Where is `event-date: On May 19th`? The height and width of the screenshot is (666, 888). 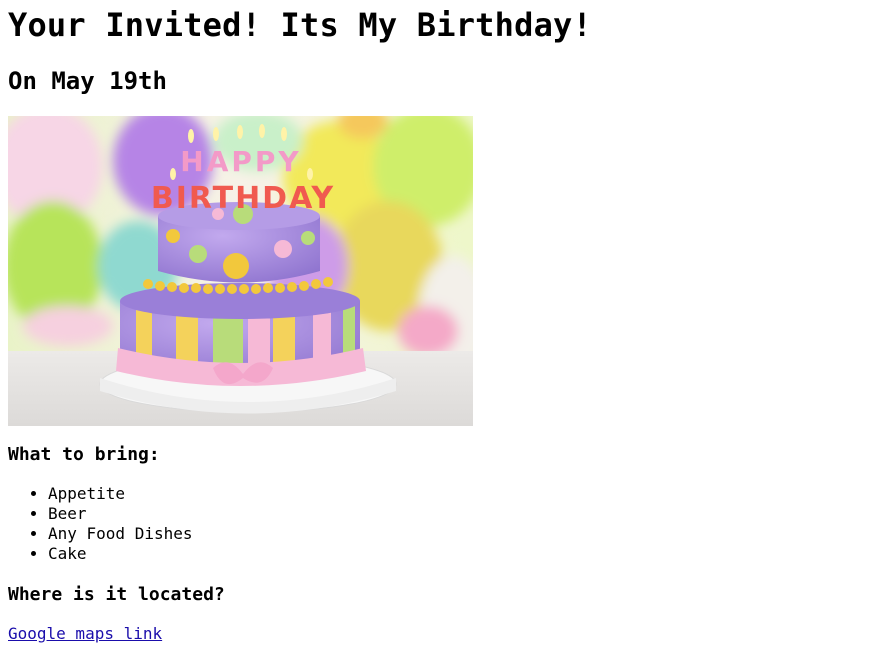 event-date: On May 19th is located at coordinates (87, 81).